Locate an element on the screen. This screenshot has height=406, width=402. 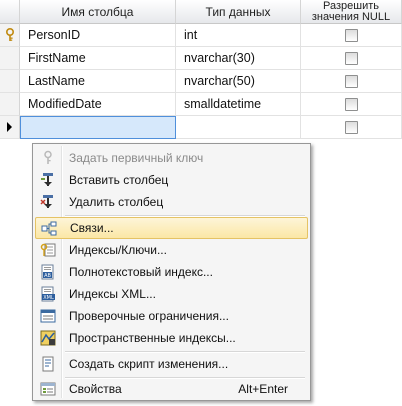
key-icon is located at coordinates (48, 157).